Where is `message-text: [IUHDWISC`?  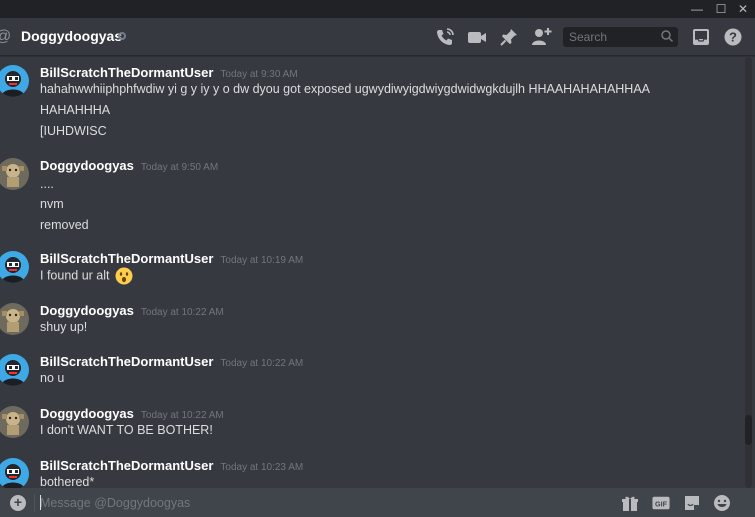
message-text: [IUHDWISC is located at coordinates (73, 131).